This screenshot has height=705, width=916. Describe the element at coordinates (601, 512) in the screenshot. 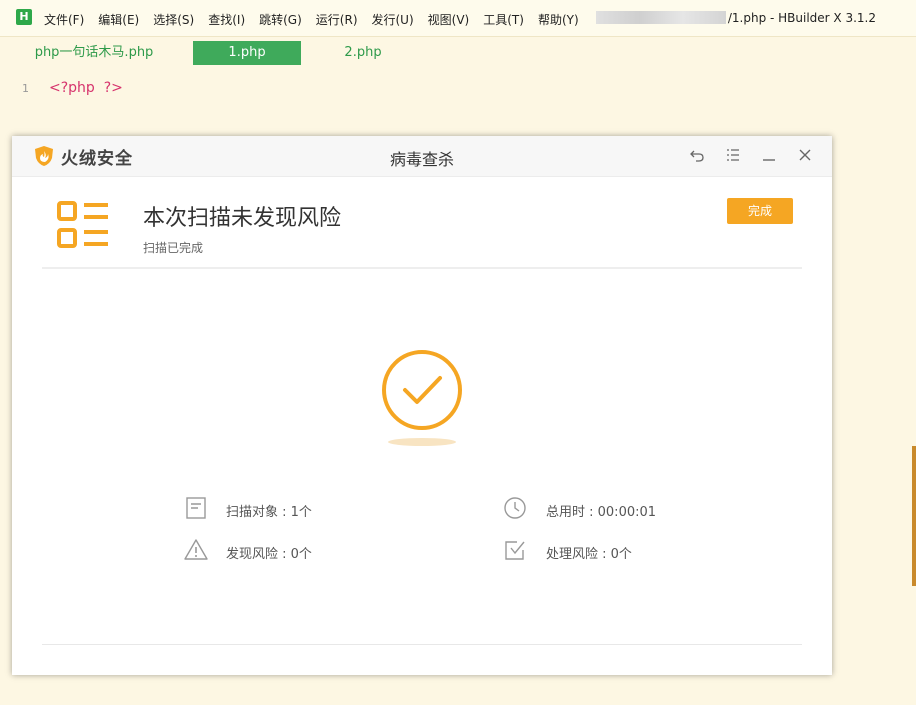

I see `stat-total-time: 总用时 : 00:00:01` at that location.